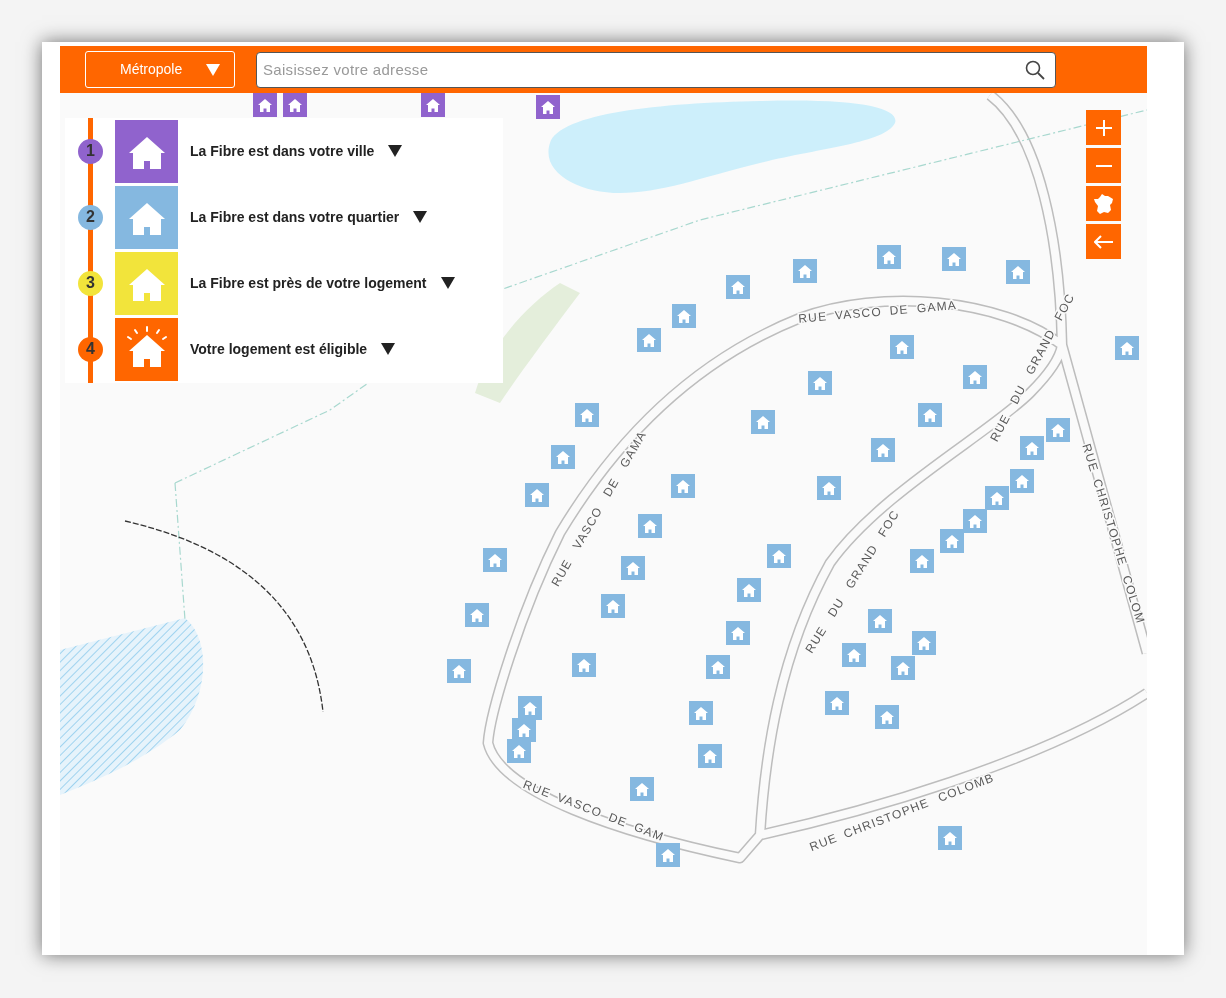  I want to click on stage-label: Votre logement est éligible, so click(279, 349).